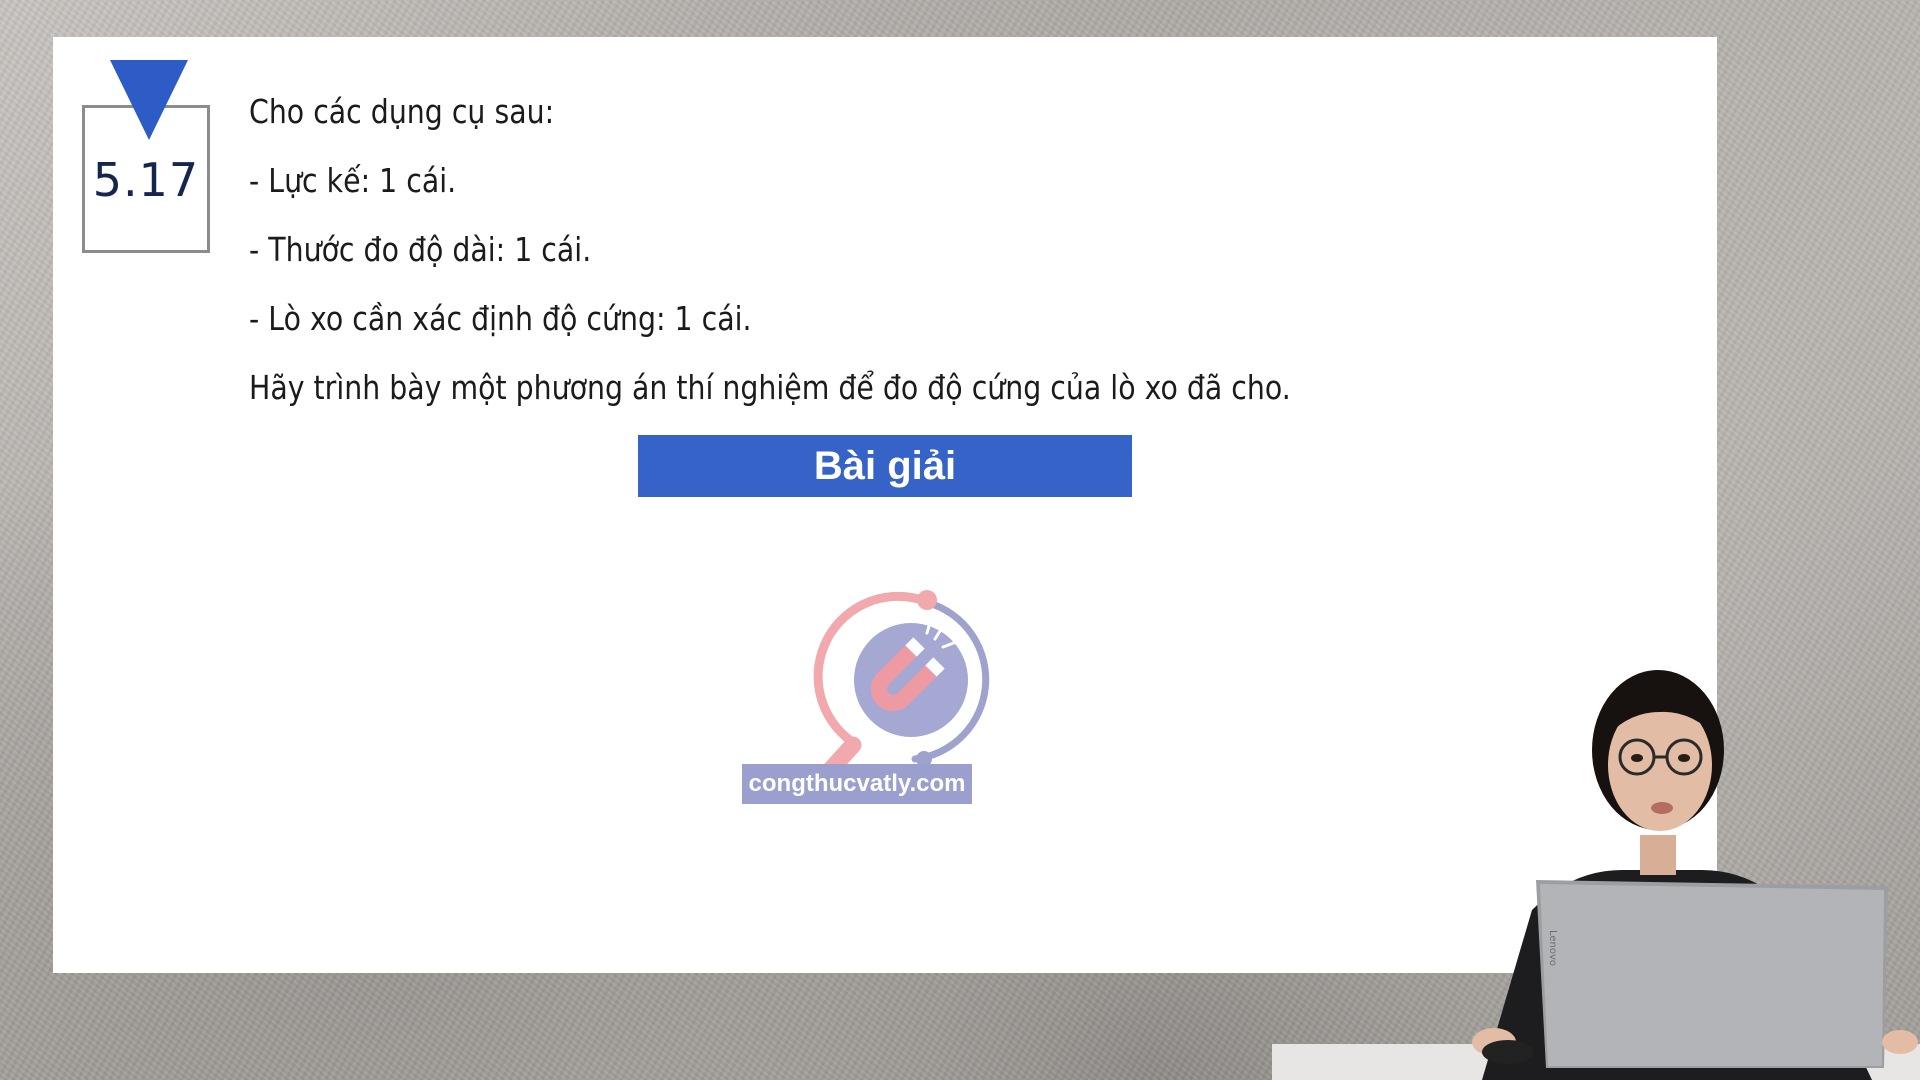 The image size is (1920, 1080). What do you see at coordinates (885, 466) in the screenshot?
I see `solution-button: Bài giải` at bounding box center [885, 466].